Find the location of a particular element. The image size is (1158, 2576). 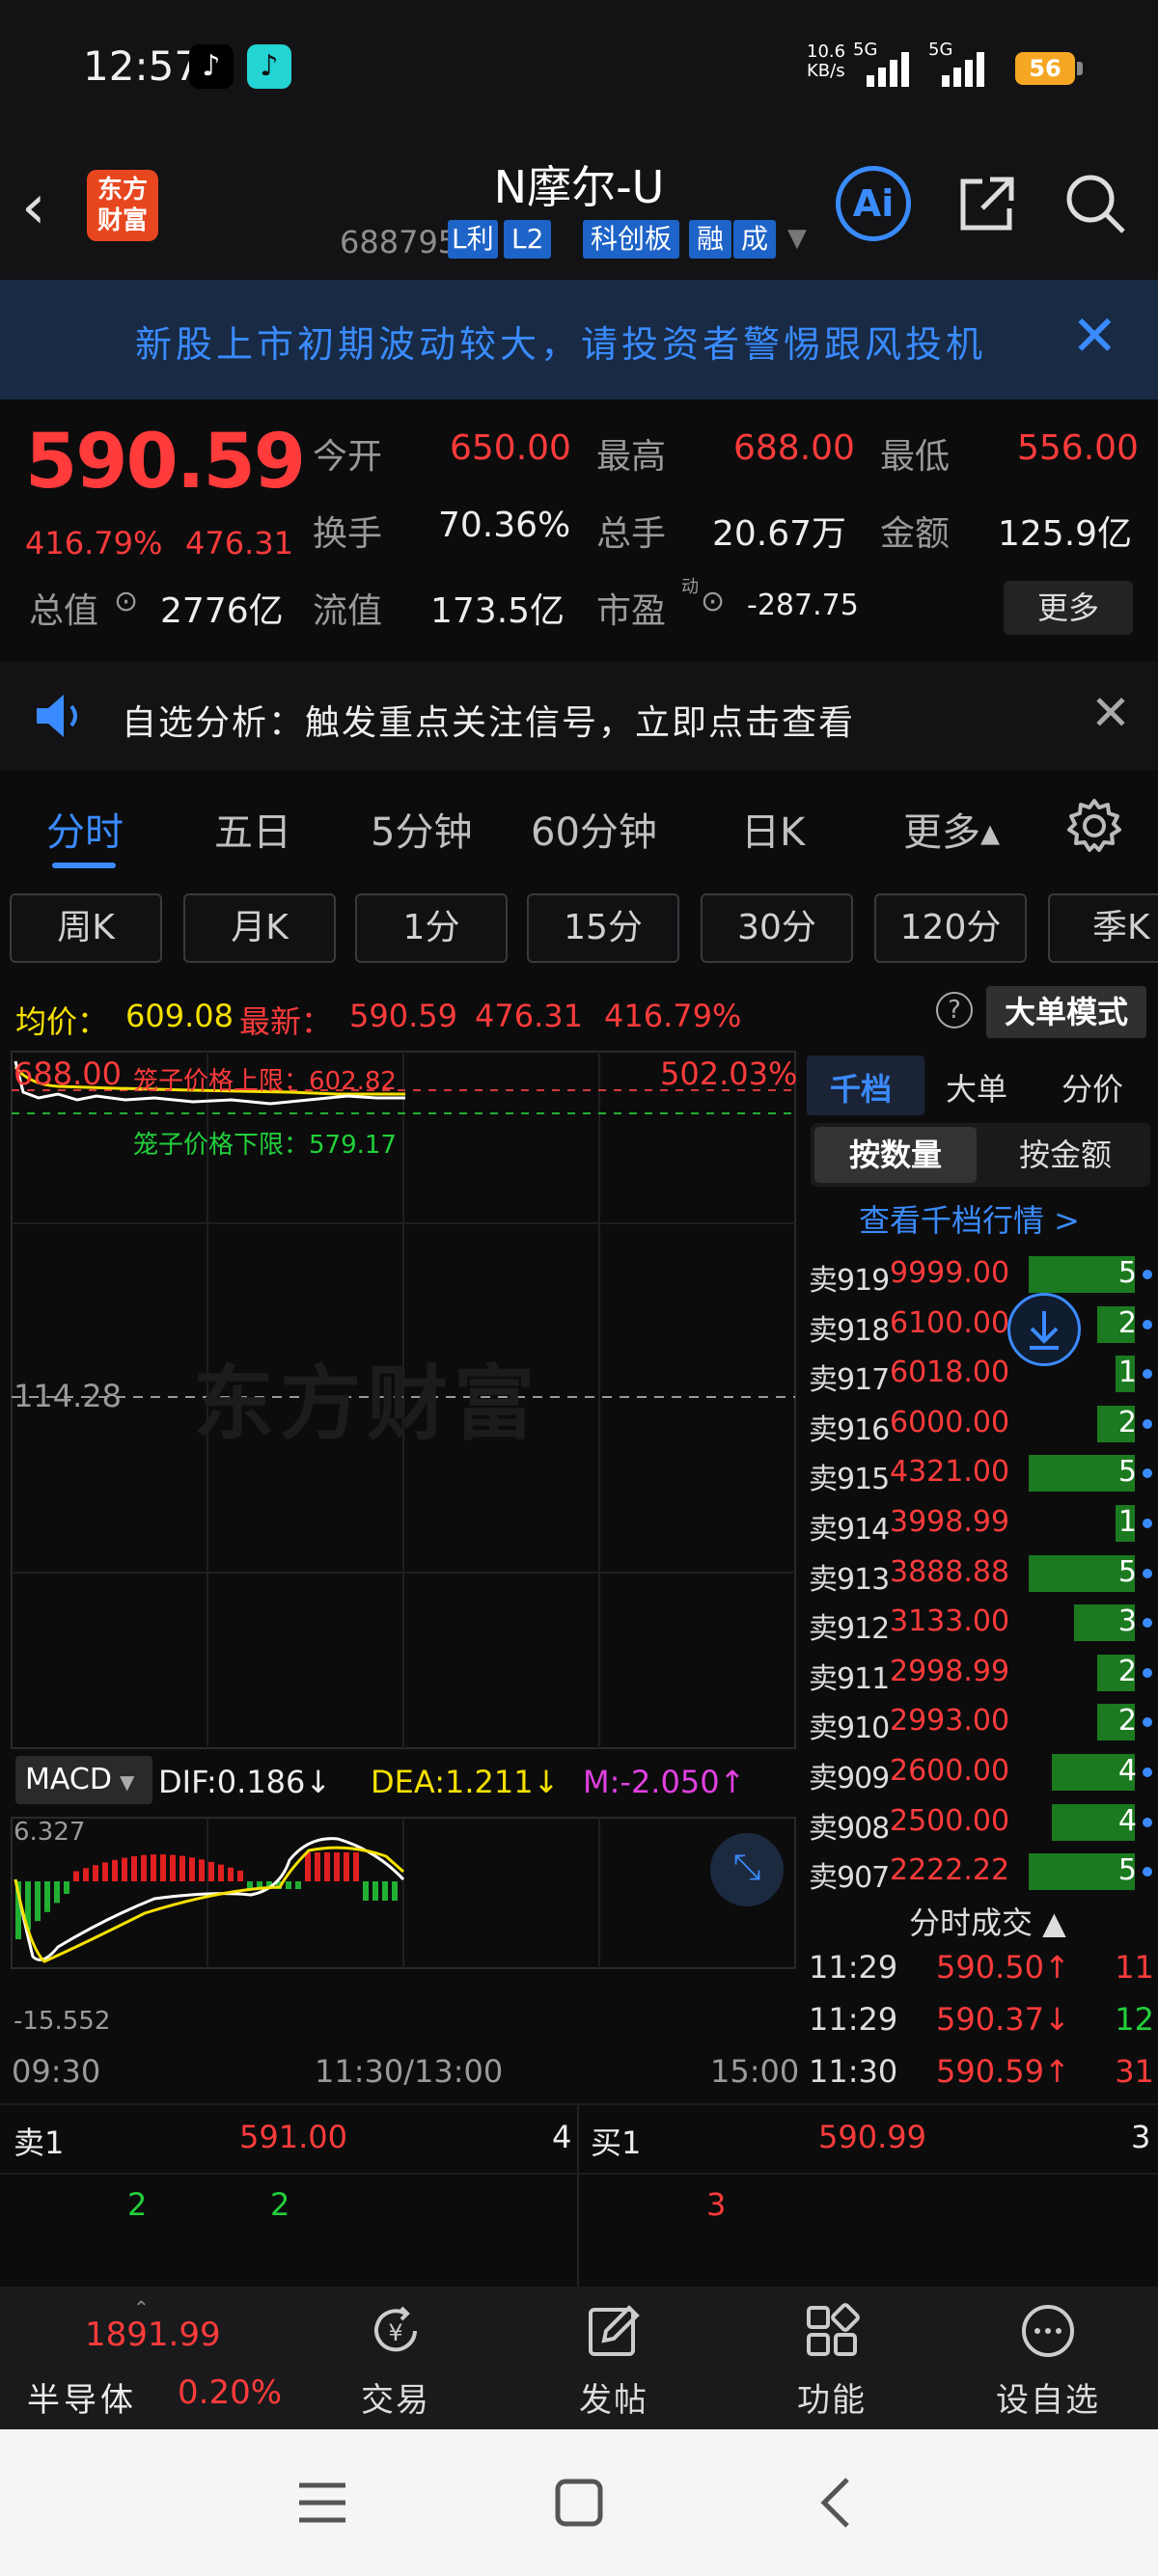

nav-post: 发帖 is located at coordinates (614, 2358).